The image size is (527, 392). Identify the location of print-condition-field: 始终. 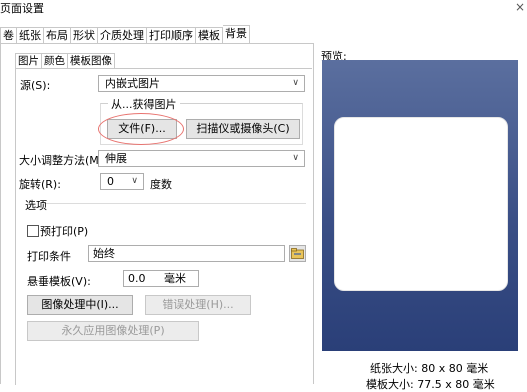
(186, 253).